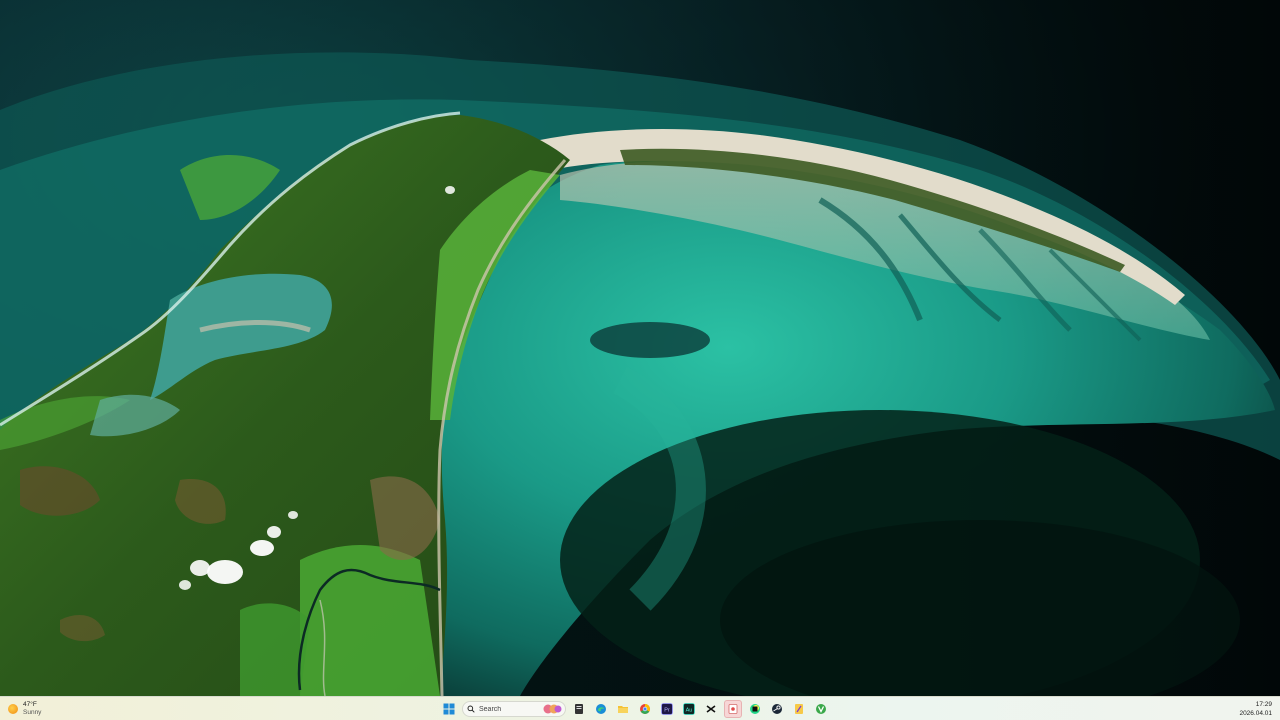 This screenshot has height=720, width=1280. I want to click on steam-icon, so click(777, 709).